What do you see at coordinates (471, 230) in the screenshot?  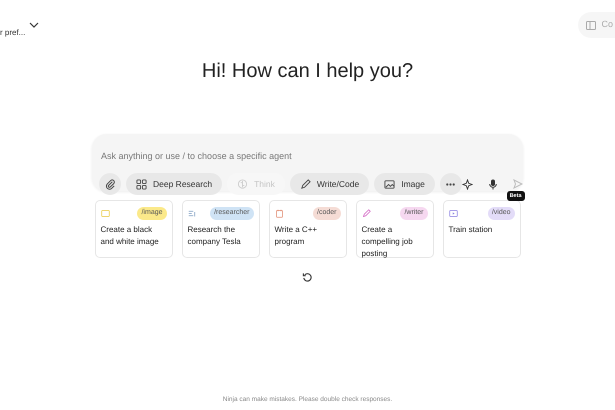 I see `suggestion-text: Train station` at bounding box center [471, 230].